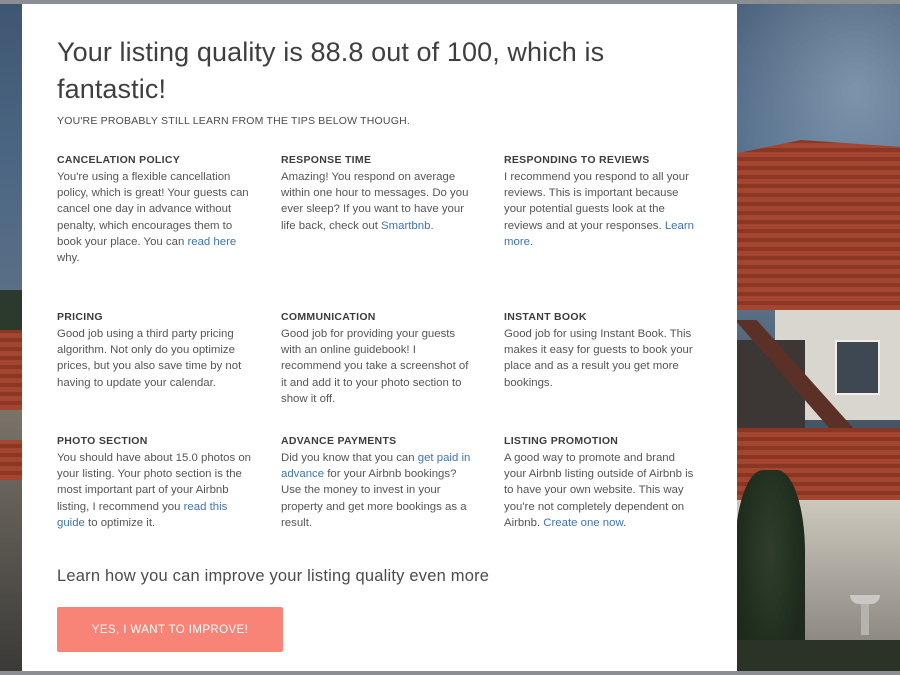 The width and height of the screenshot is (900, 675). I want to click on tip-title: PHOTO SECTION, so click(102, 441).